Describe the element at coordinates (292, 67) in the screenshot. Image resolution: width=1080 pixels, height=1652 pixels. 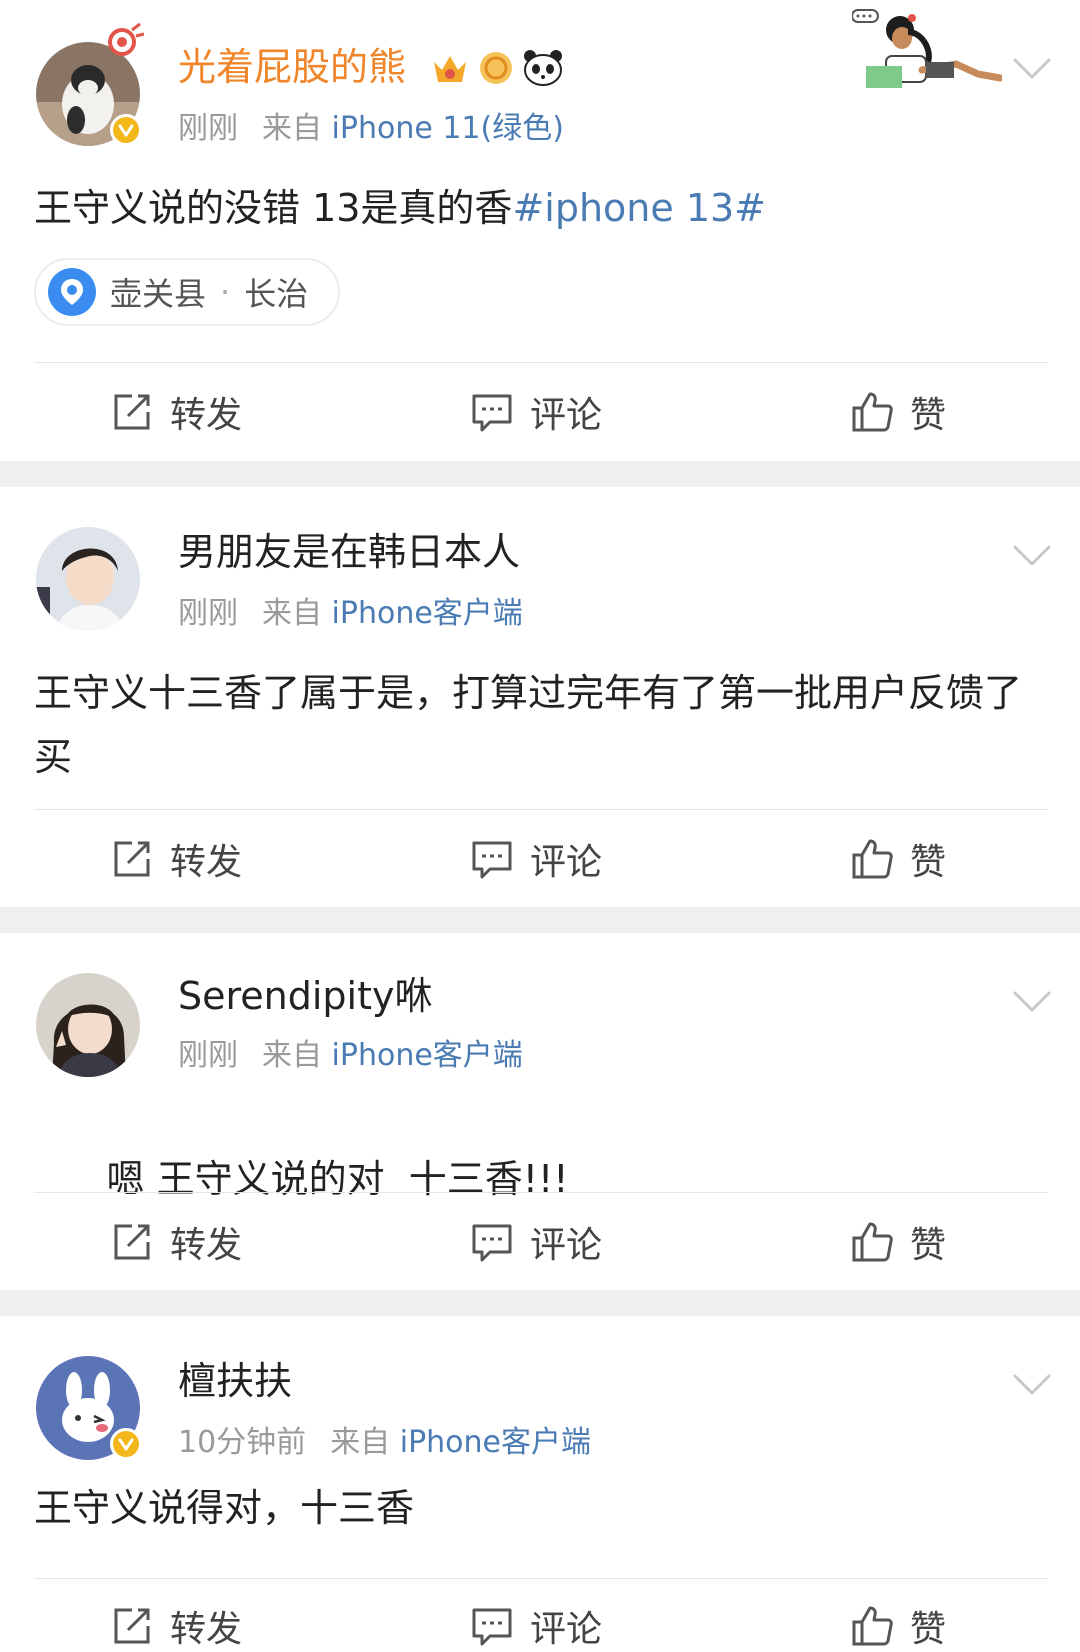
I see `username: 光着屁股的熊` at that location.